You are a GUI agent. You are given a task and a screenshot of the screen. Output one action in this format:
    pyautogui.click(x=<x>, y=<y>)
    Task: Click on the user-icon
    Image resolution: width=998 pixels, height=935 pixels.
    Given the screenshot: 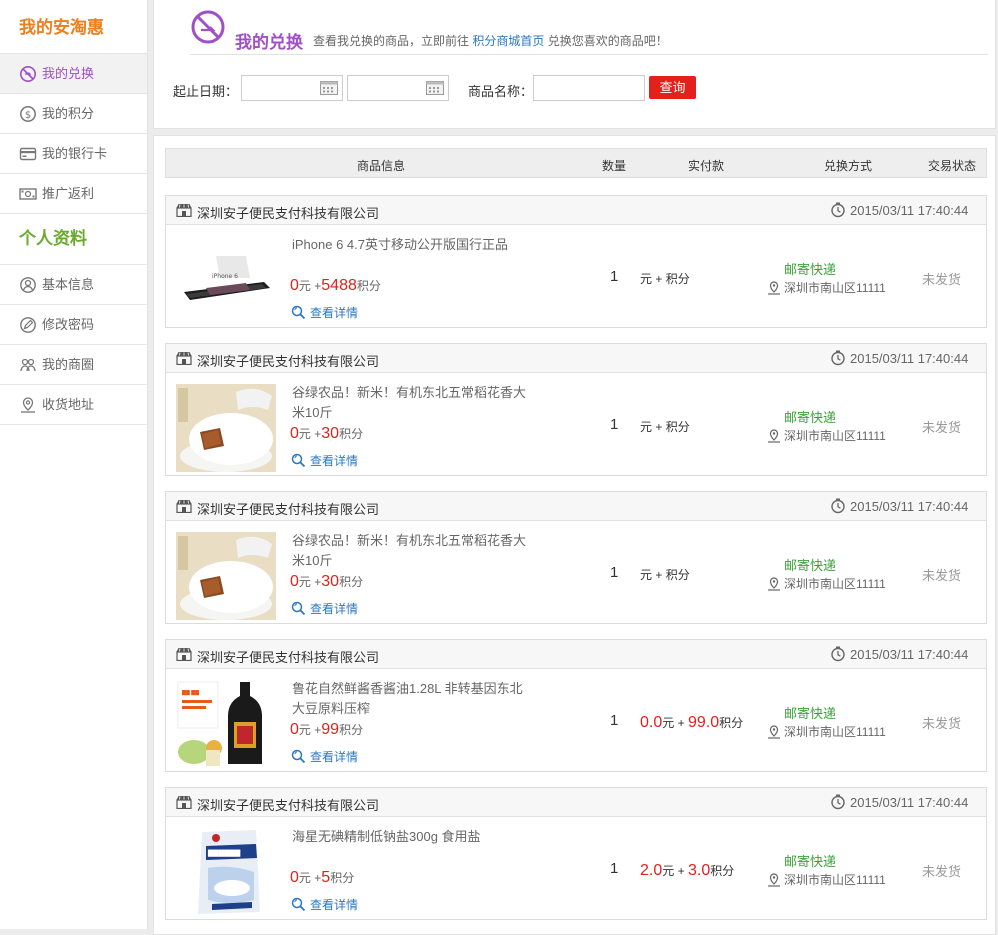 What is the action you would take?
    pyautogui.click(x=28, y=285)
    